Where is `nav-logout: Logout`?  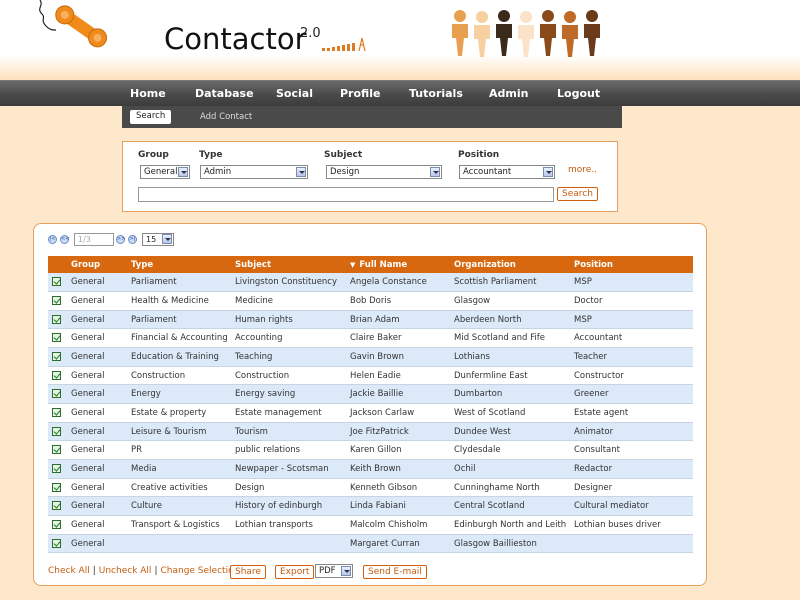 nav-logout: Logout is located at coordinates (578, 93).